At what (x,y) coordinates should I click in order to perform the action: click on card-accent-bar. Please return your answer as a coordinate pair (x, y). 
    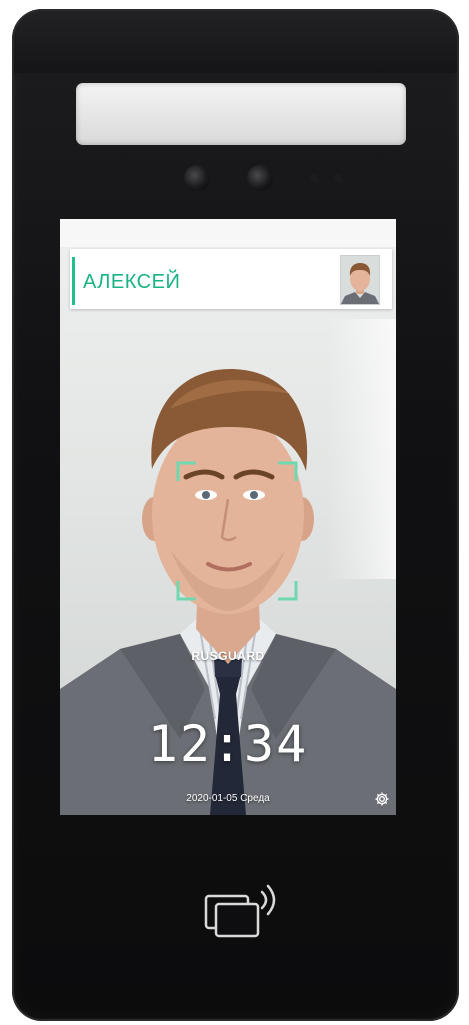
    Looking at the image, I should click on (73, 281).